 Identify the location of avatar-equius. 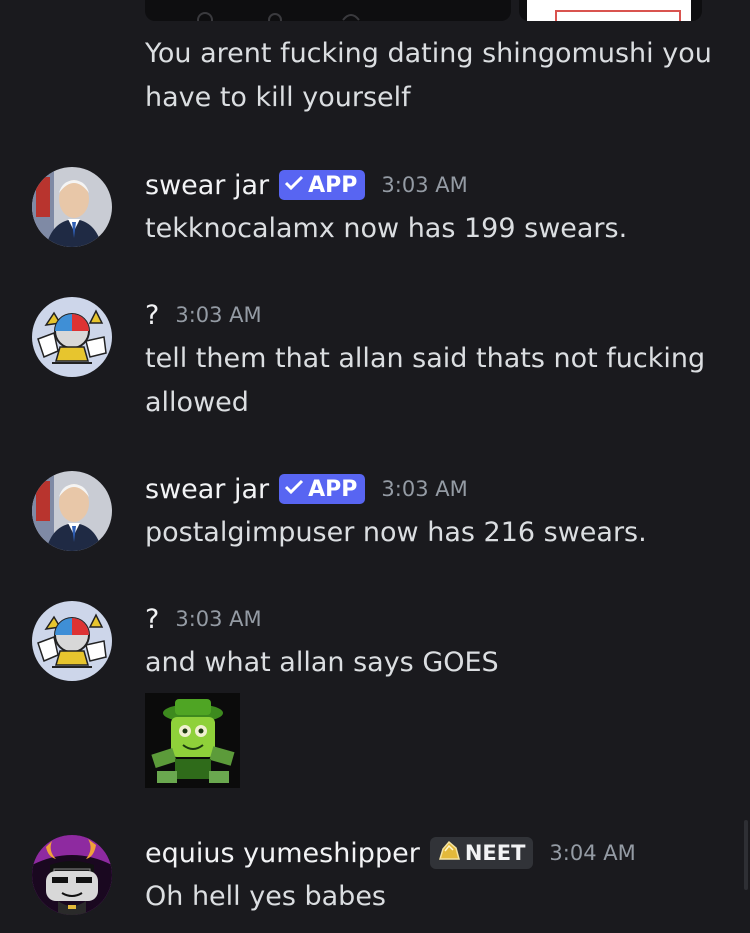
(72, 875).